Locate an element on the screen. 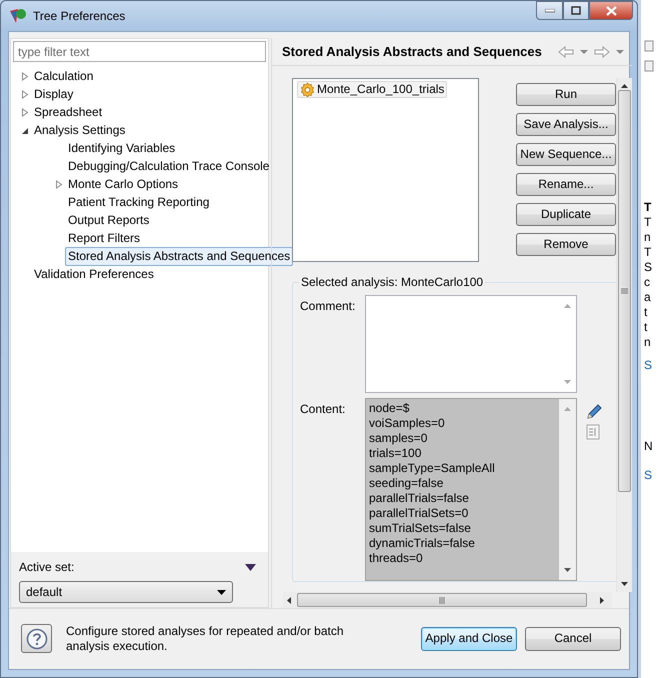 The height and width of the screenshot is (678, 659). scroll-left-icon is located at coordinates (289, 600).